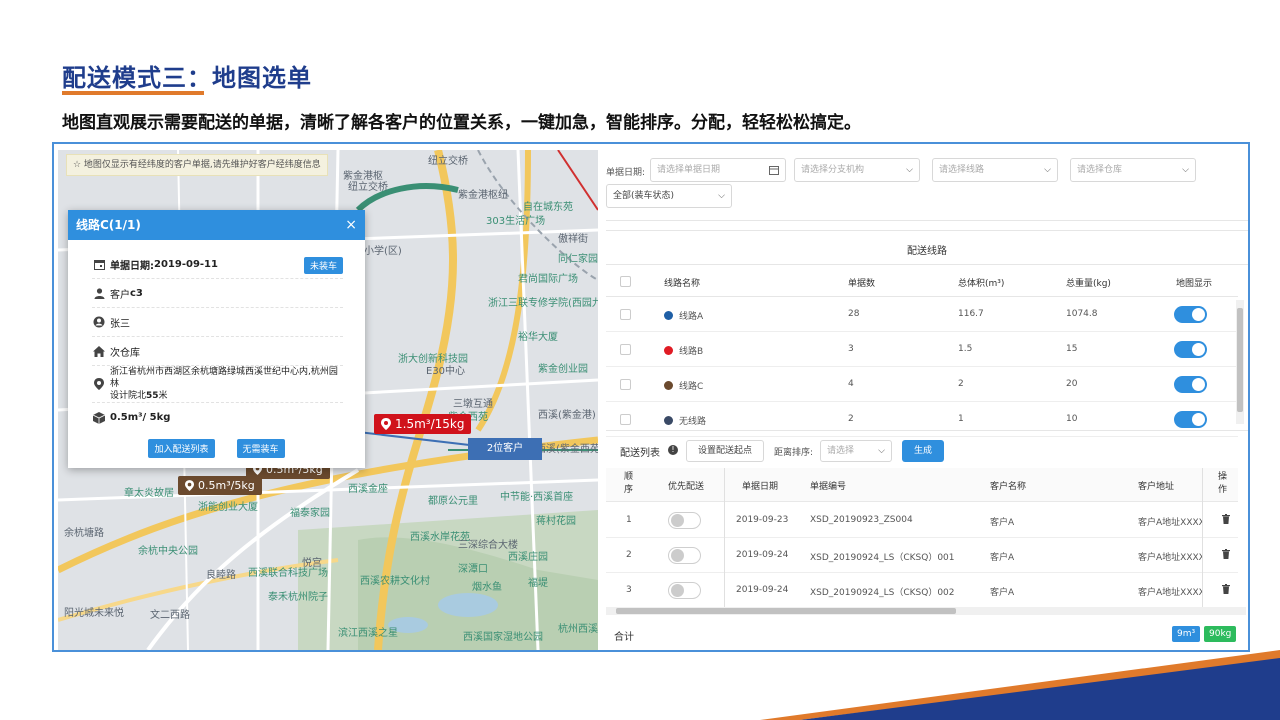 This screenshot has width=1280, height=720. What do you see at coordinates (629, 590) in the screenshot?
I see `row-seq: 3` at bounding box center [629, 590].